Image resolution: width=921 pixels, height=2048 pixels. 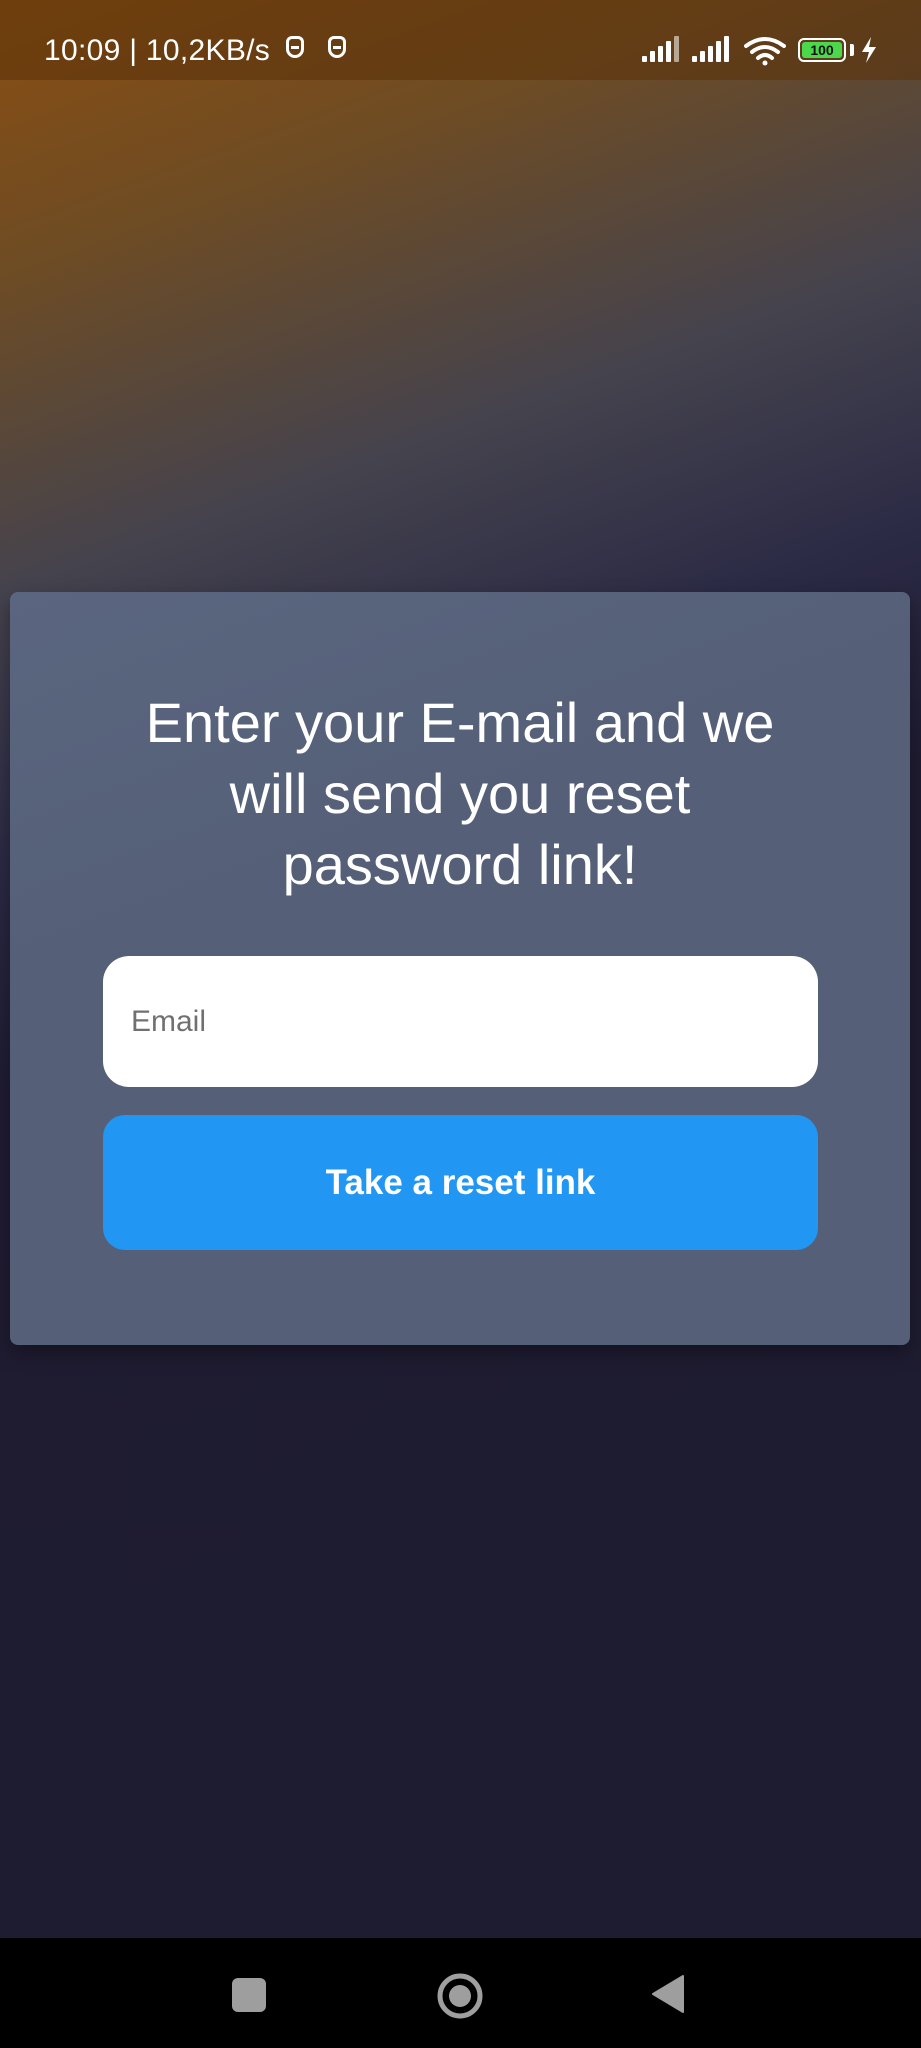 What do you see at coordinates (460, 1021) in the screenshot?
I see `email-input` at bounding box center [460, 1021].